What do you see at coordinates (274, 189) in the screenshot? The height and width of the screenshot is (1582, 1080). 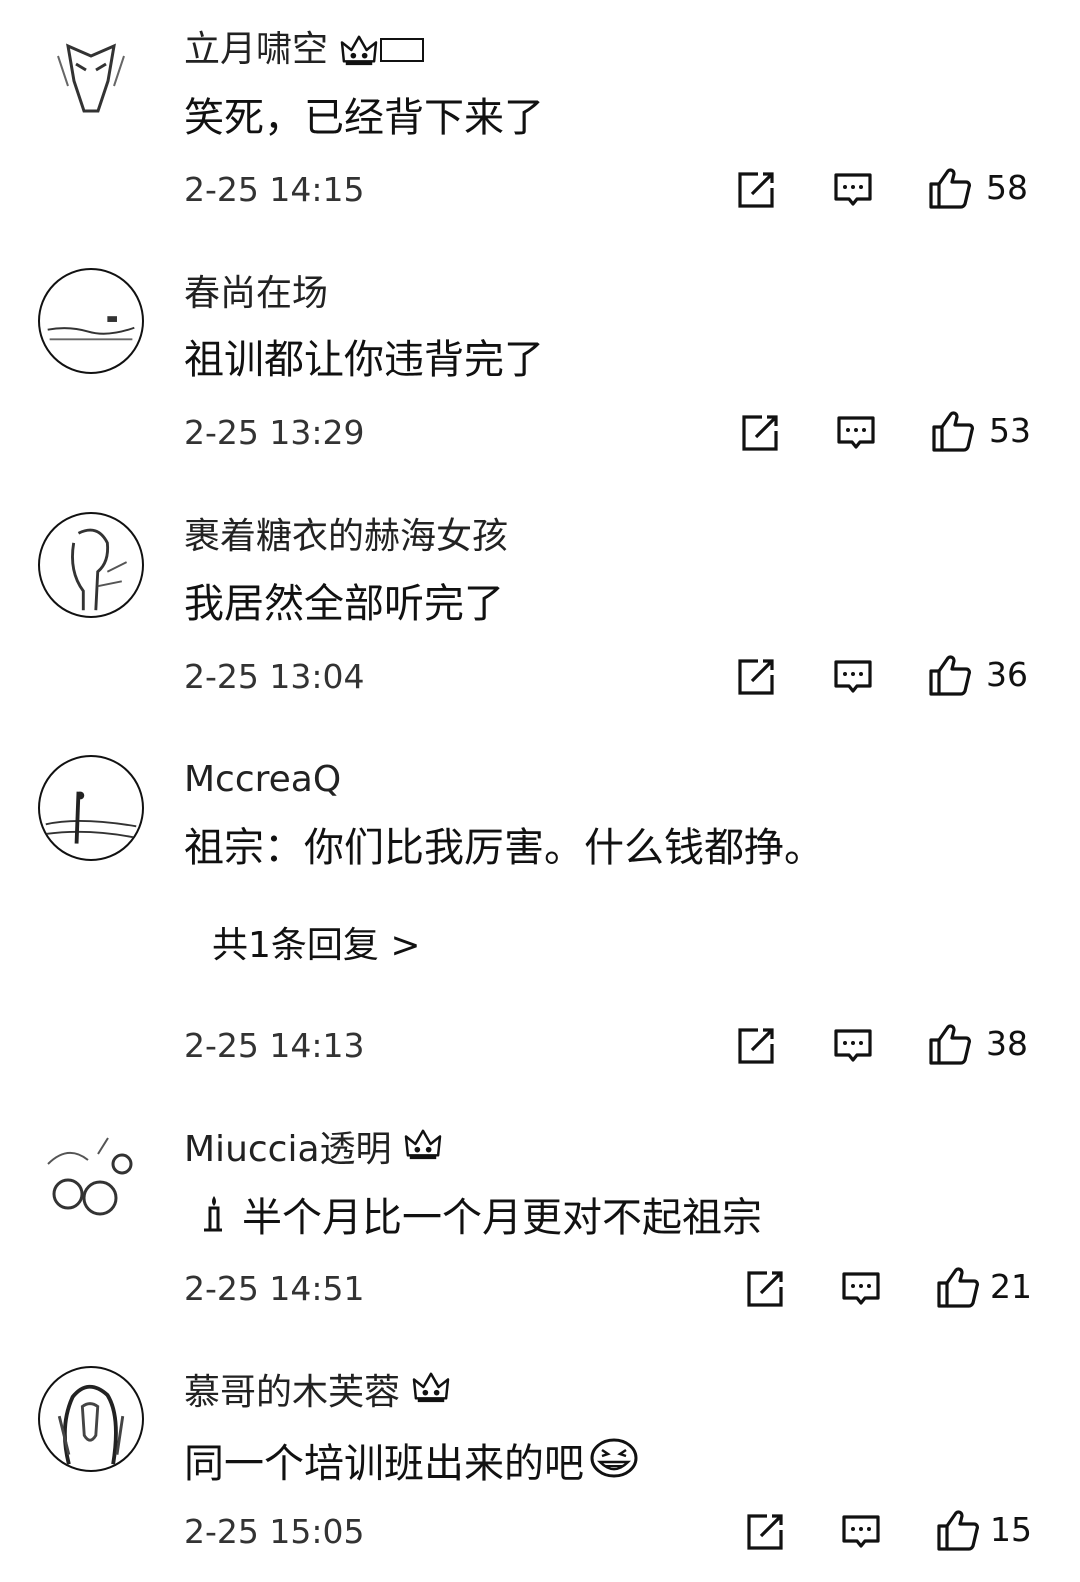 I see `timestamp: 2-25 14:15` at bounding box center [274, 189].